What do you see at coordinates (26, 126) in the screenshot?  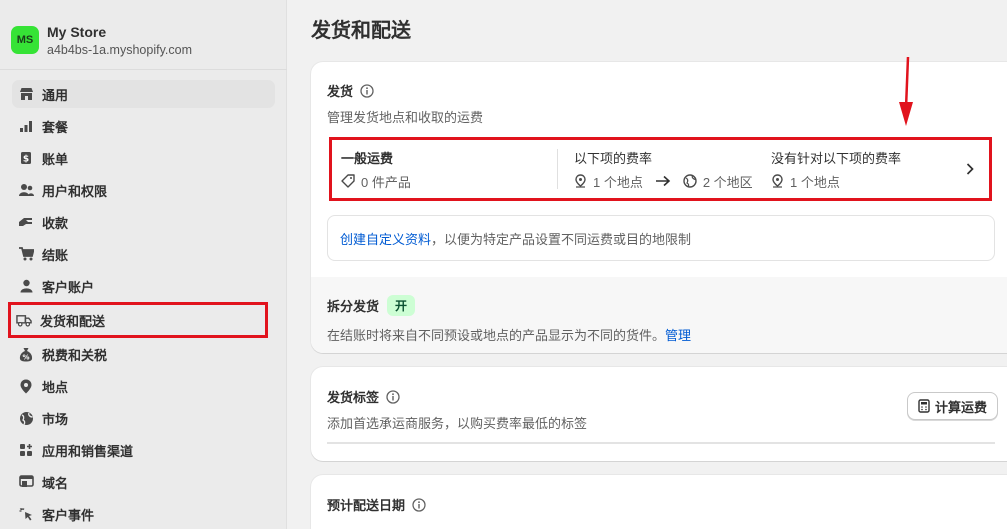 I see `plan-icon` at bounding box center [26, 126].